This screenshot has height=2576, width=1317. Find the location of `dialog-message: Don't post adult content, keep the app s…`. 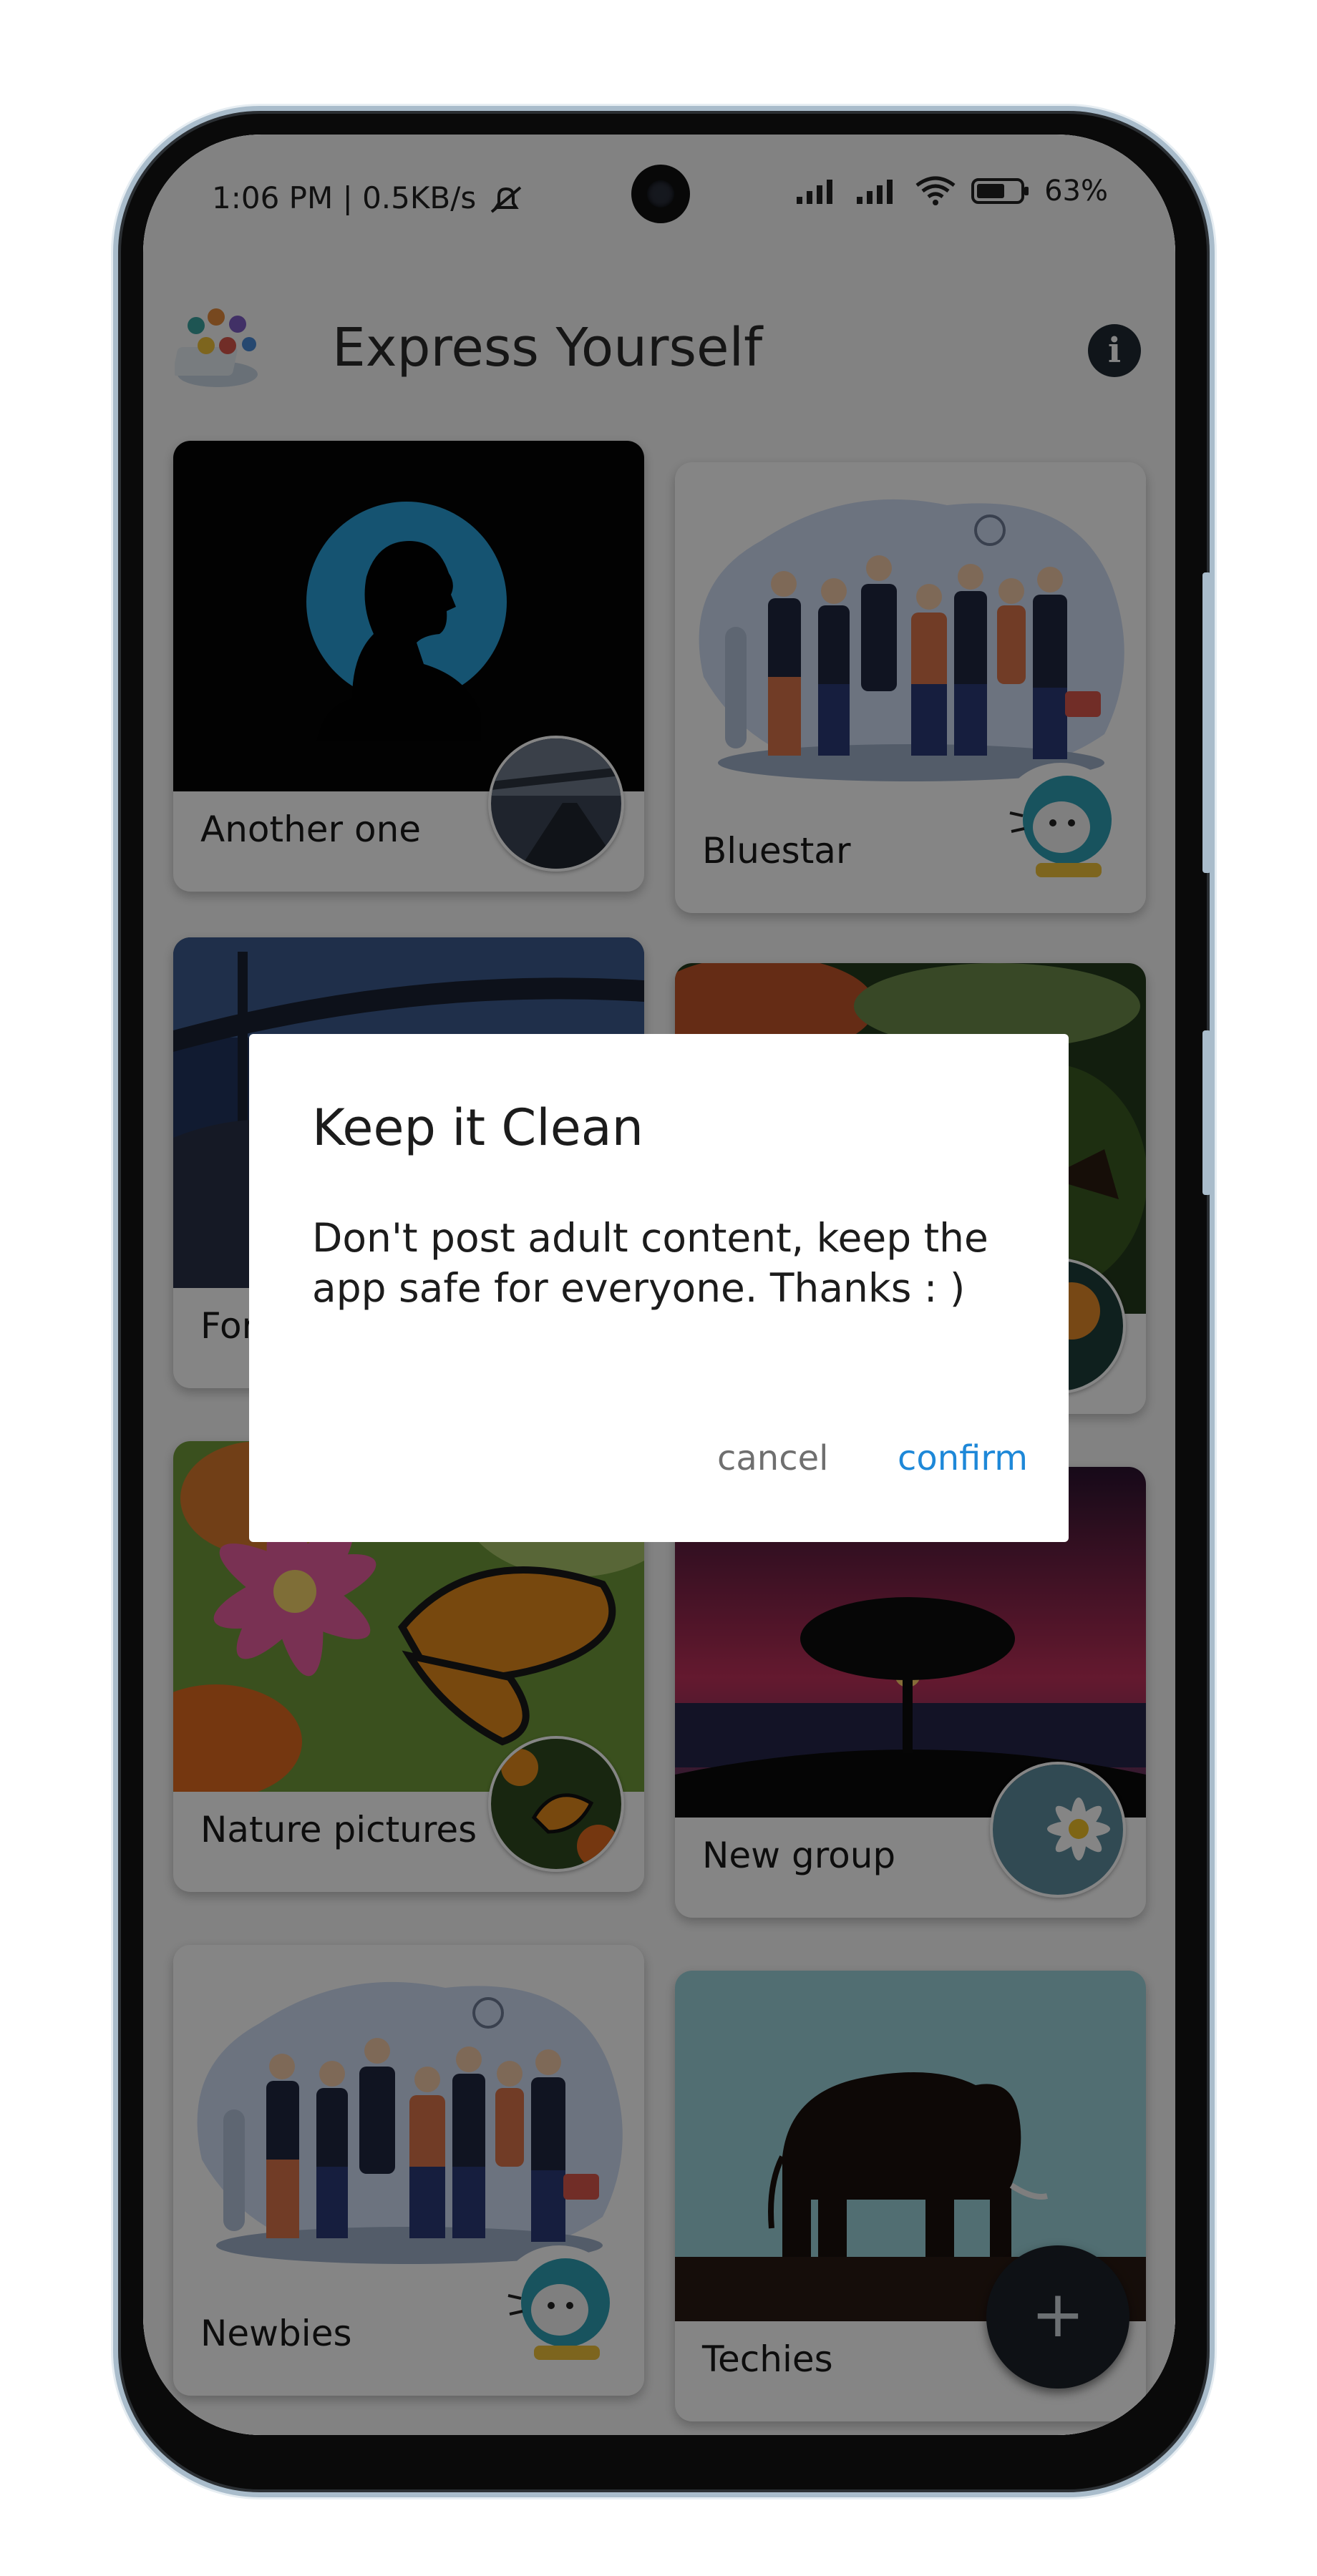

dialog-message: Don't post adult content, keep the app s… is located at coordinates (650, 1263).